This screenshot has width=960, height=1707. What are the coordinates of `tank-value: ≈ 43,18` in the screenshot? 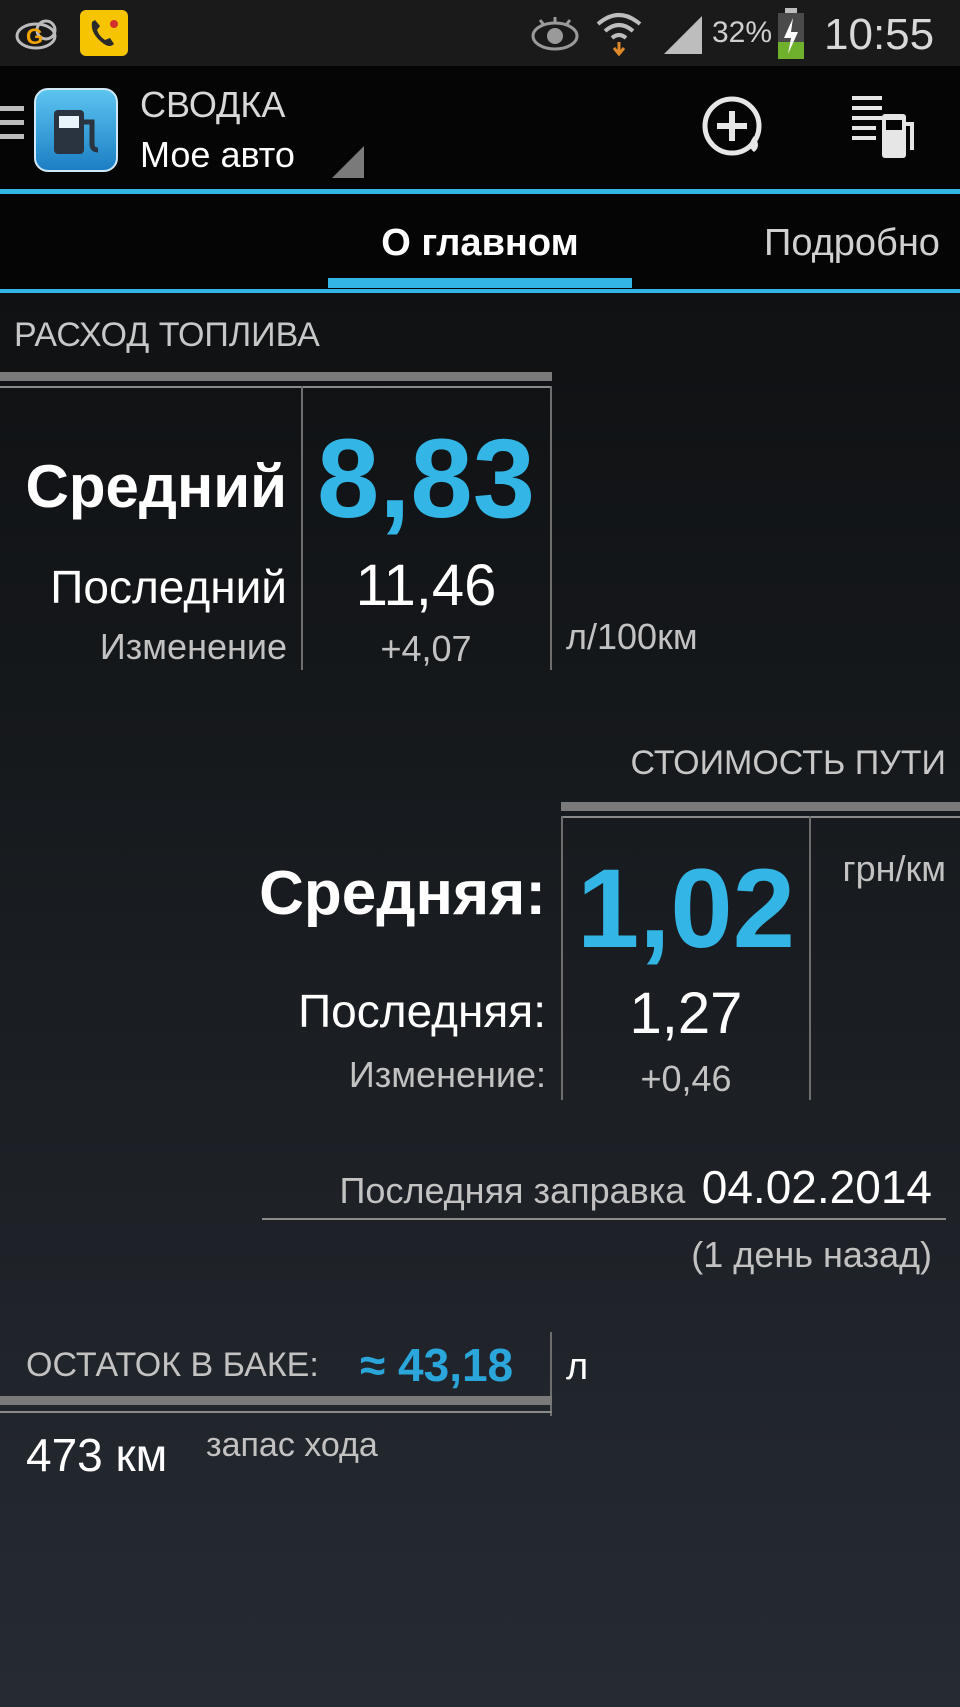 It's located at (437, 1365).